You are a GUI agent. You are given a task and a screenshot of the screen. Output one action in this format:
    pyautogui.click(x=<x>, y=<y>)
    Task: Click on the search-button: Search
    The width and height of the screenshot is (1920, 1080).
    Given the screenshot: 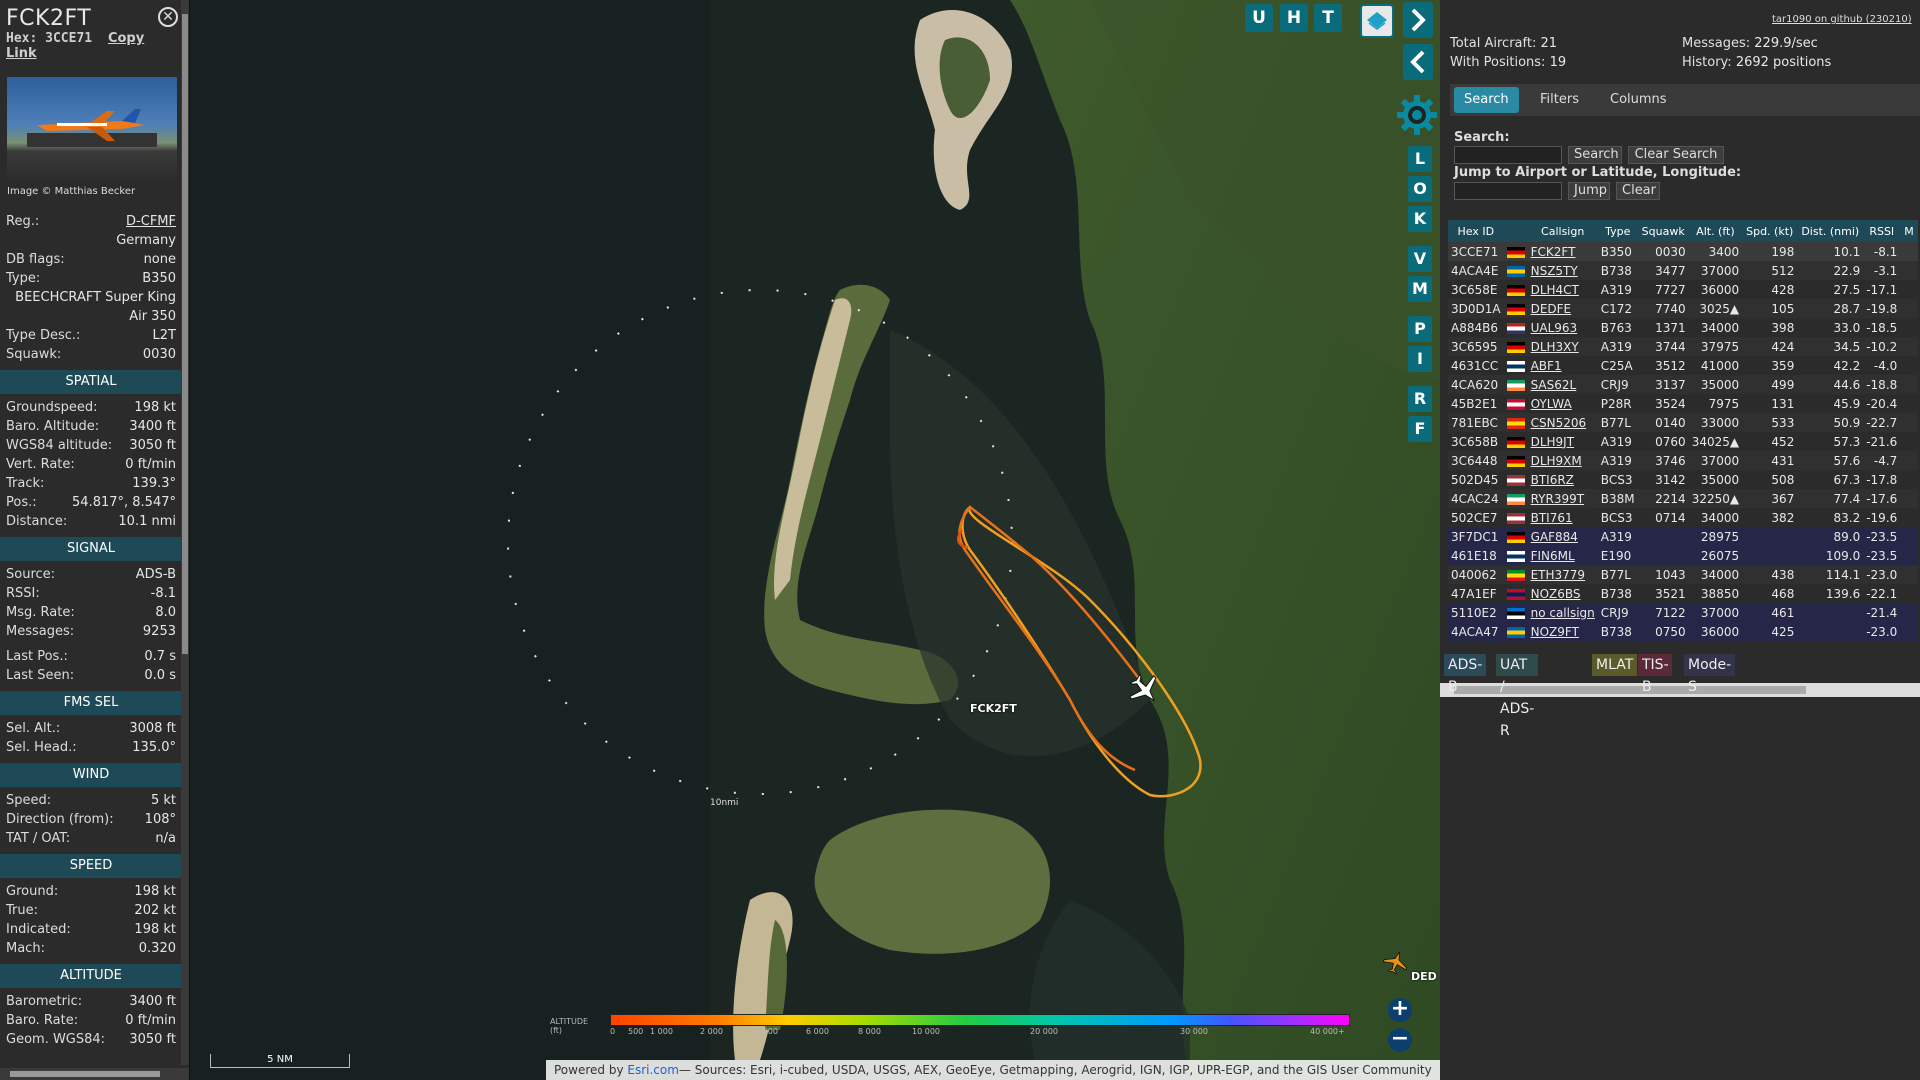 What is the action you would take?
    pyautogui.click(x=1595, y=155)
    